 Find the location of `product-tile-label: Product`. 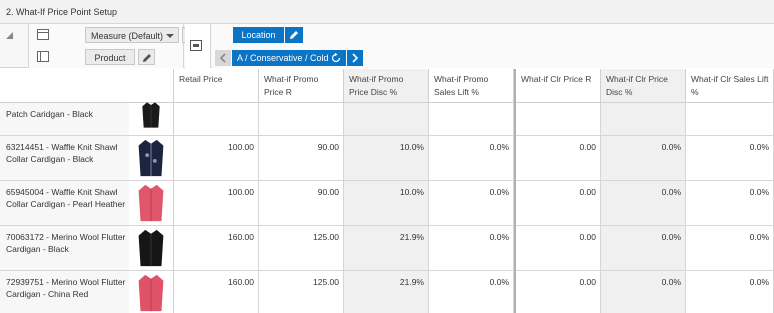

product-tile-label: Product is located at coordinates (110, 58).